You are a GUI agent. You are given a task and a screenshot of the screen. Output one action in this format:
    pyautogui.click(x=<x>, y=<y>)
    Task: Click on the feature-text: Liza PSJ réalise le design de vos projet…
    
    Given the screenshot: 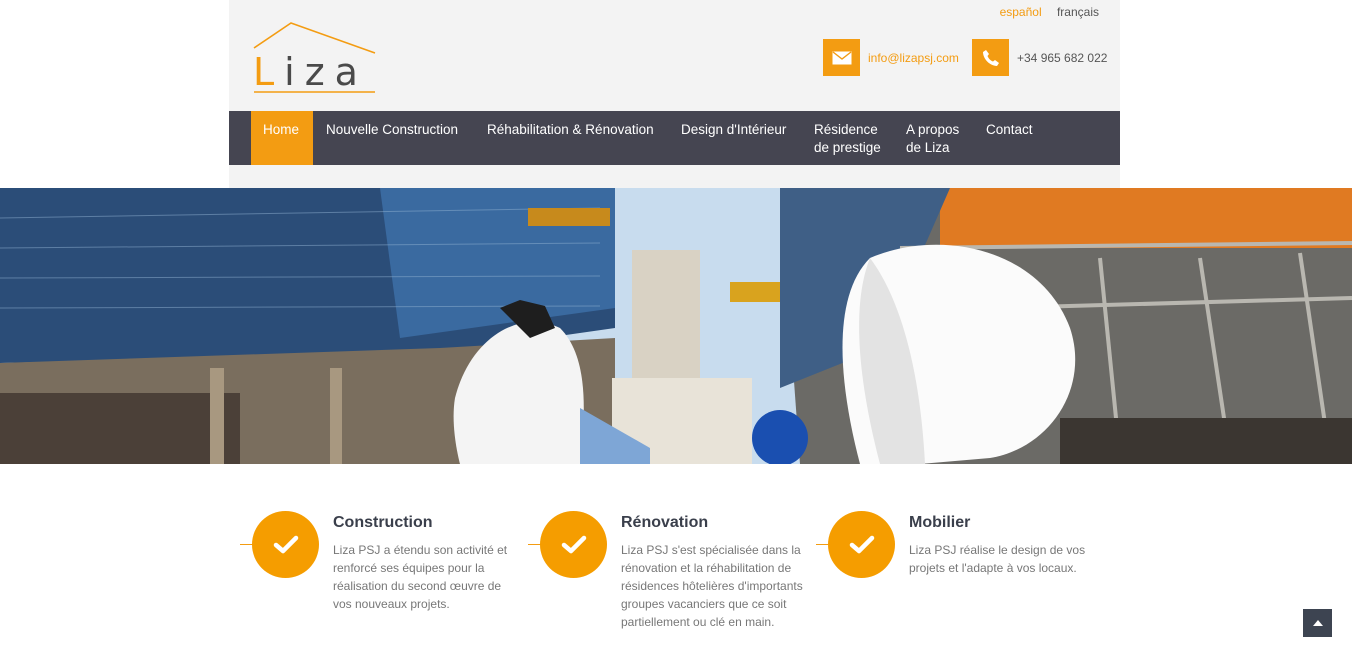 What is the action you would take?
    pyautogui.click(x=997, y=559)
    